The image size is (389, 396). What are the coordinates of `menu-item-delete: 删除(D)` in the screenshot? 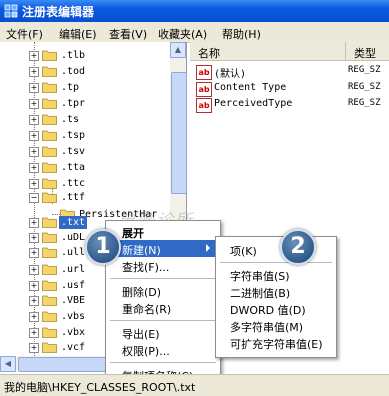 It's located at (163, 290).